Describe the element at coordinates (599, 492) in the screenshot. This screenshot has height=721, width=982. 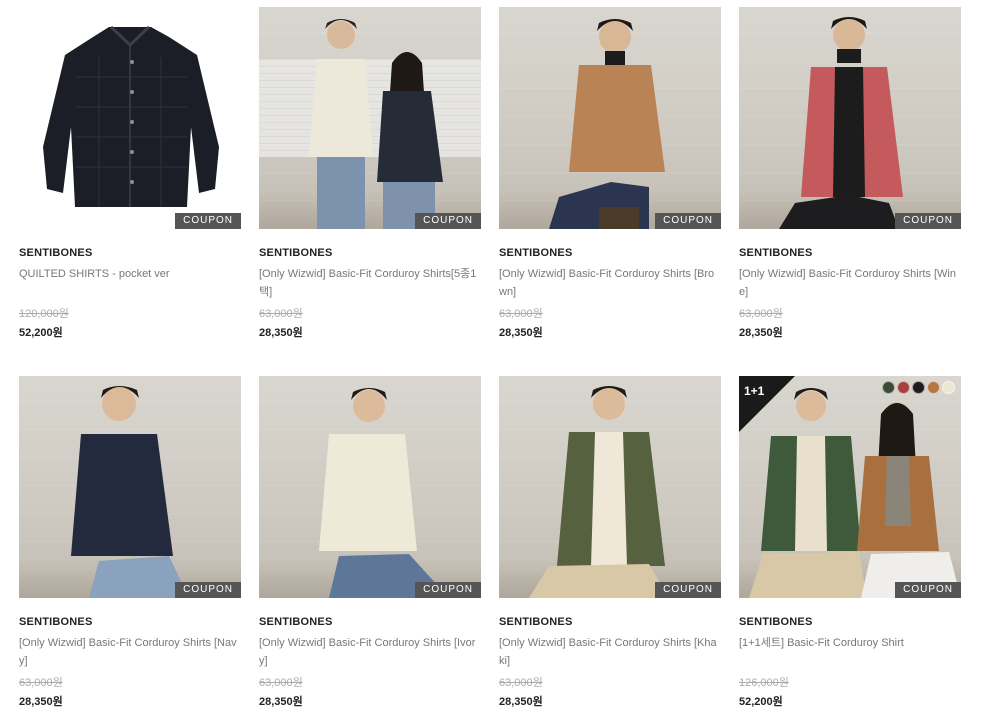
I see `model-khaki-shirt-image` at that location.